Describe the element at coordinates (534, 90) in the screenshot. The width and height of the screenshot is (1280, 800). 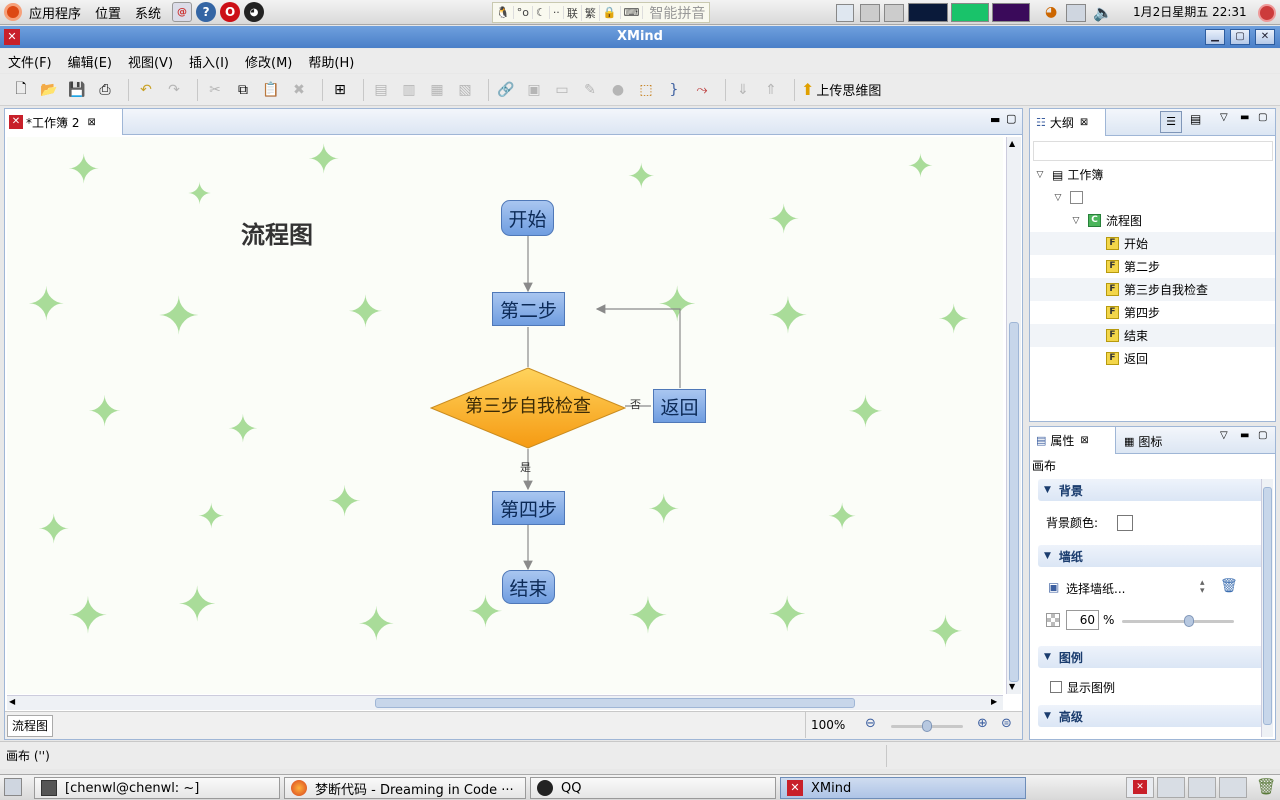
I see `image-icon: ▣` at that location.